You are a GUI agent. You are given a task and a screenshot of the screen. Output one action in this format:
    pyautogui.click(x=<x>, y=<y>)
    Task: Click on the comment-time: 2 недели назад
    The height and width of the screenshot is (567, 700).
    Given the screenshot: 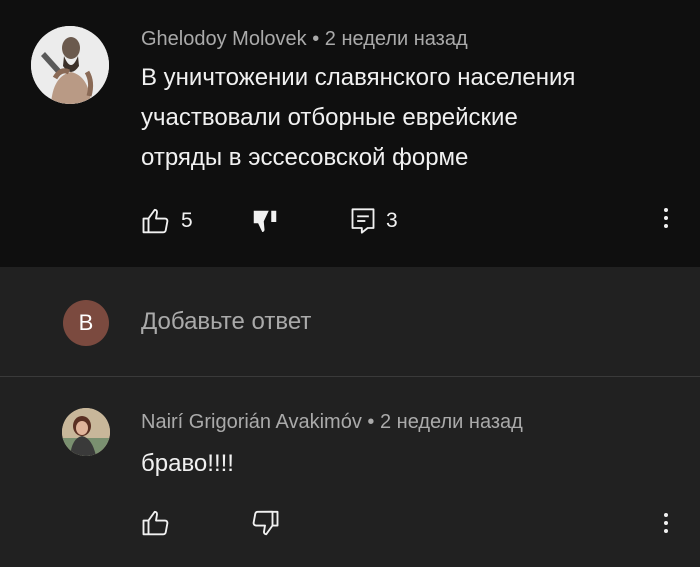 What is the action you would take?
    pyautogui.click(x=396, y=39)
    